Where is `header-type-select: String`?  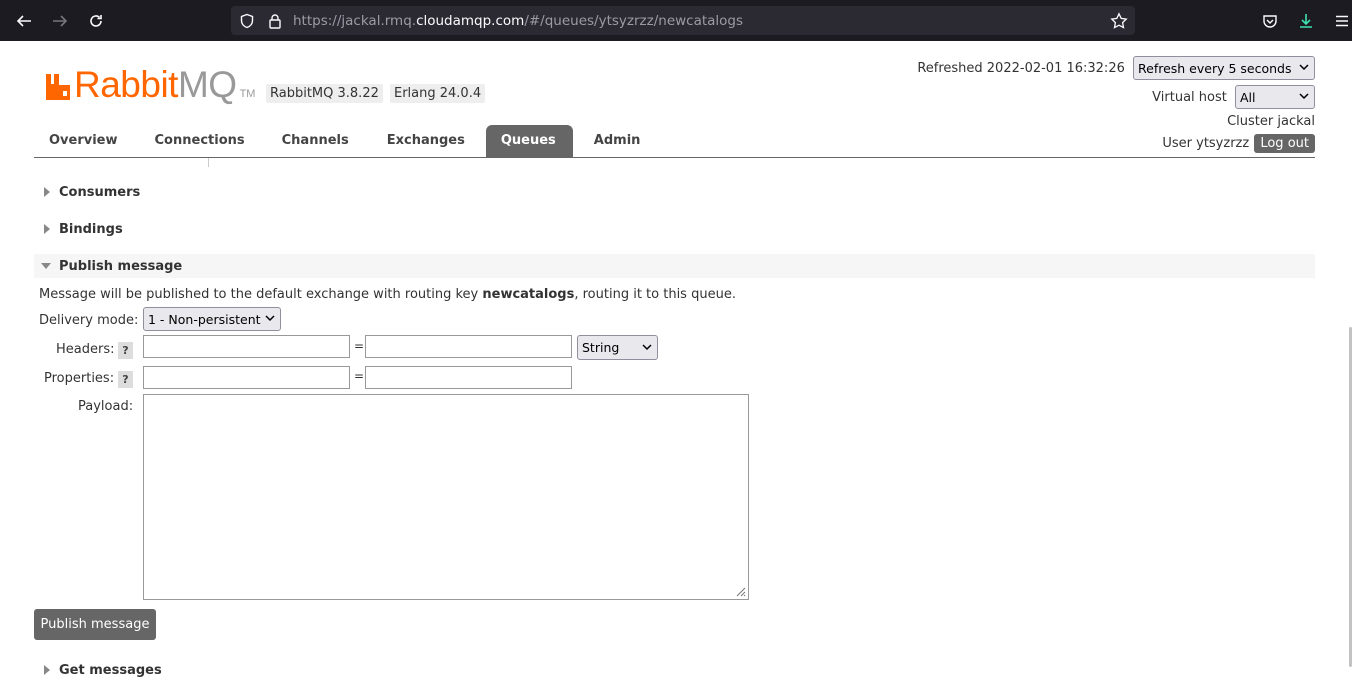
header-type-select: String is located at coordinates (617, 347).